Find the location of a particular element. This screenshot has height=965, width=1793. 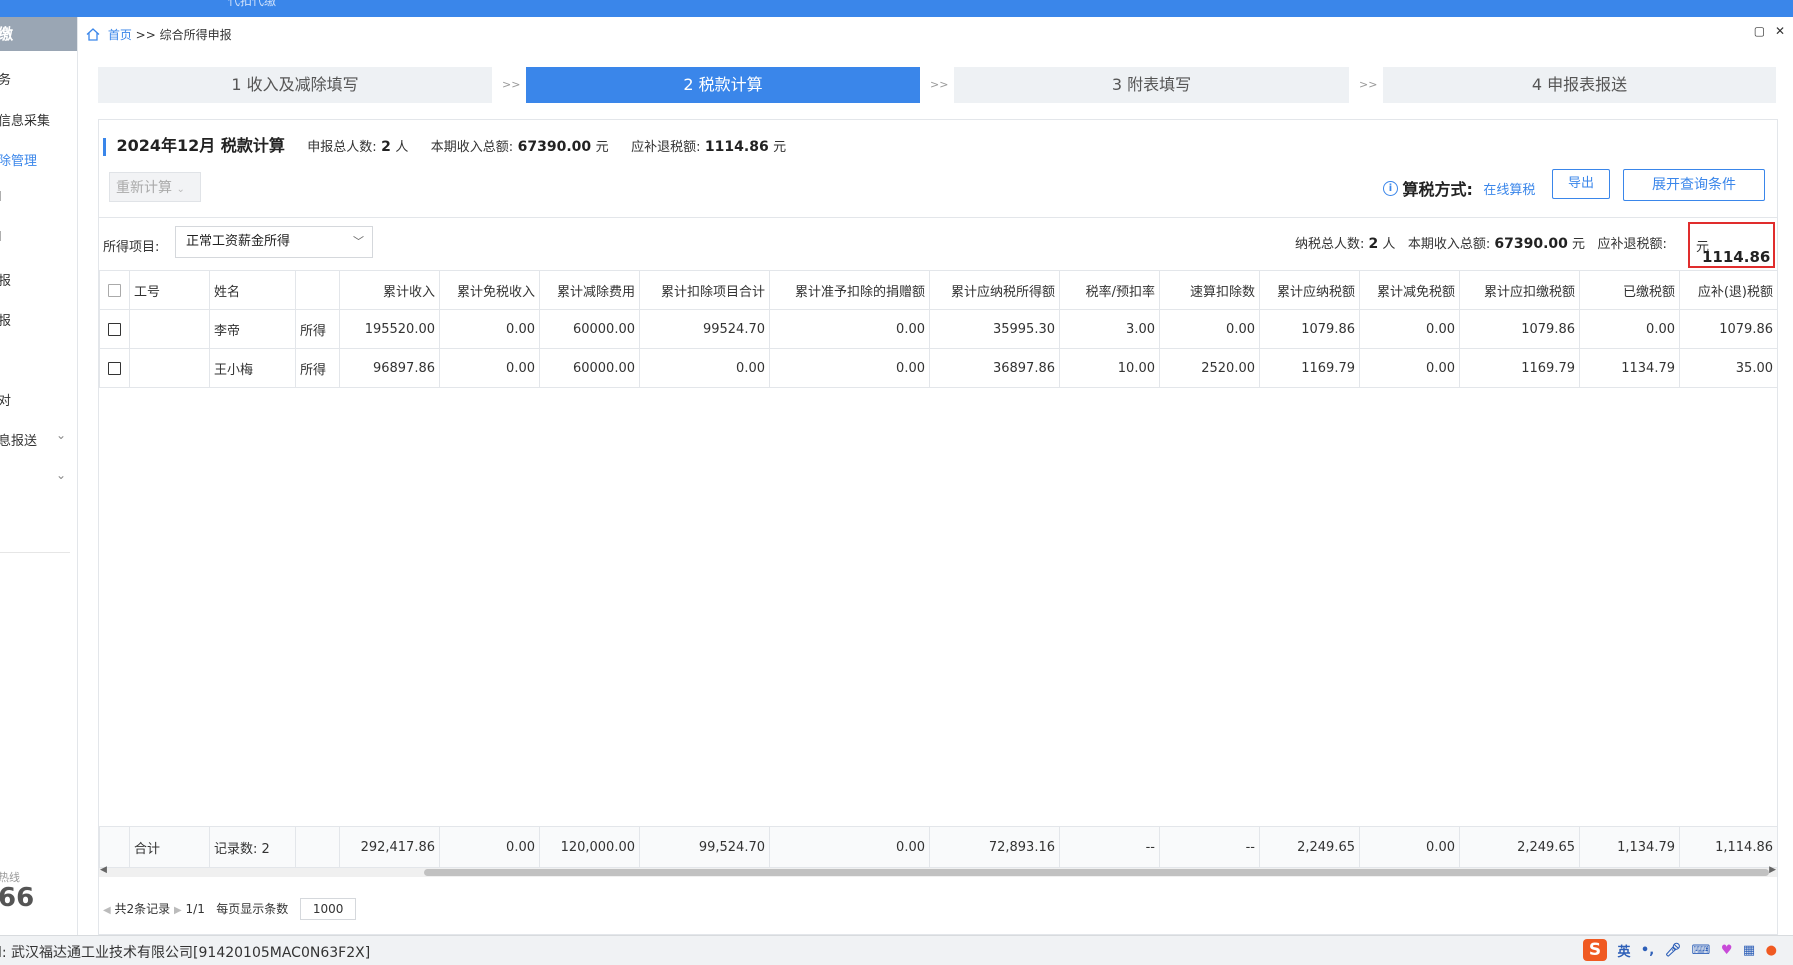

income-item-select: 正常工资薪金所得 ﹀ is located at coordinates (274, 242).